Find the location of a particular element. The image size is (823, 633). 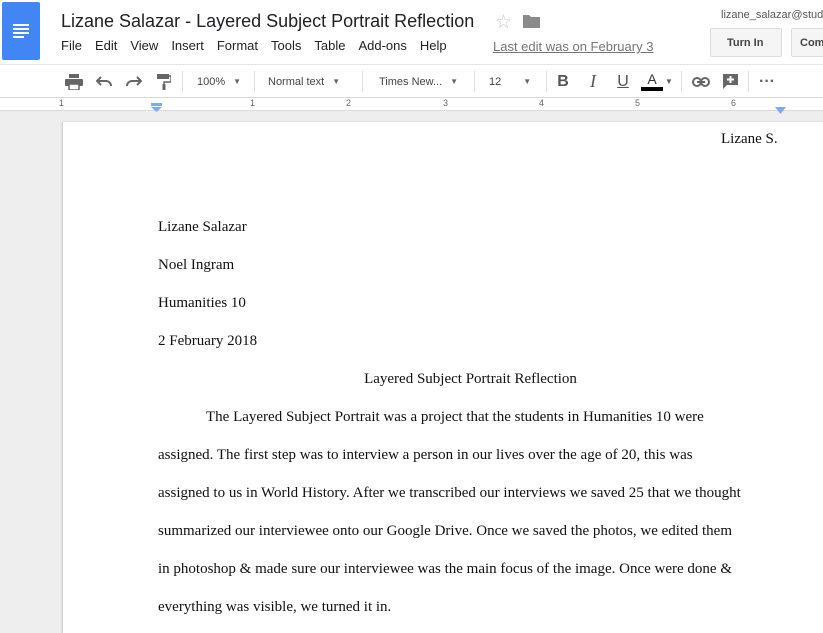

comments-button: Com is located at coordinates (807, 42).